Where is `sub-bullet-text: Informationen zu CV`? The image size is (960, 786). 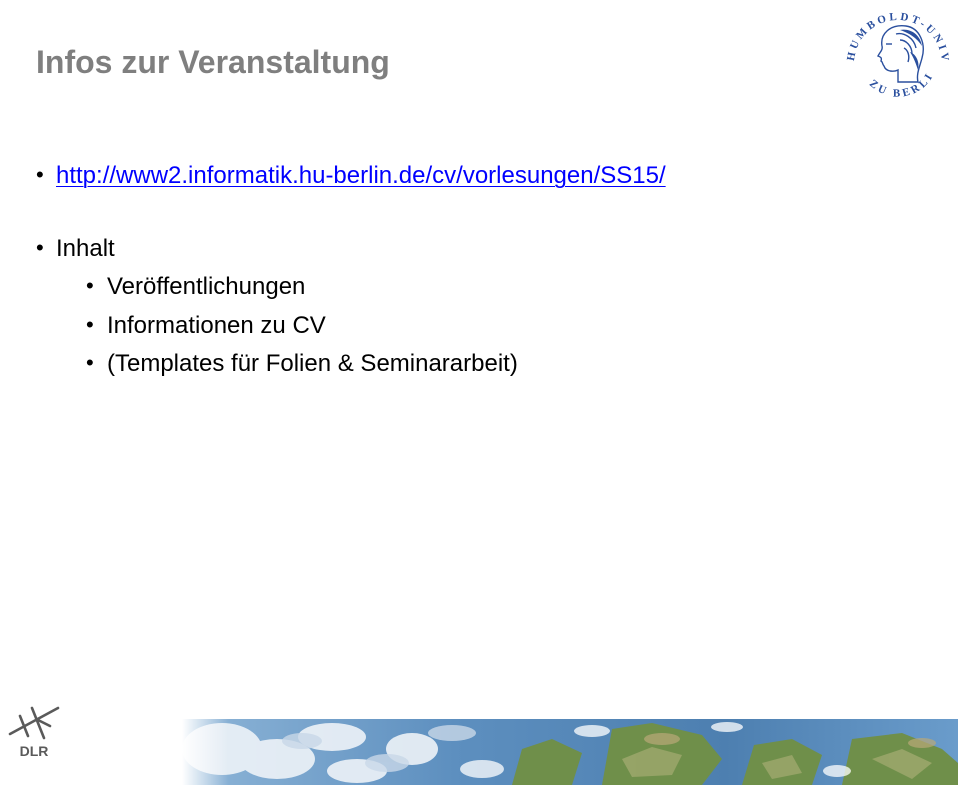
sub-bullet-text: Informationen zu CV is located at coordinates (216, 325).